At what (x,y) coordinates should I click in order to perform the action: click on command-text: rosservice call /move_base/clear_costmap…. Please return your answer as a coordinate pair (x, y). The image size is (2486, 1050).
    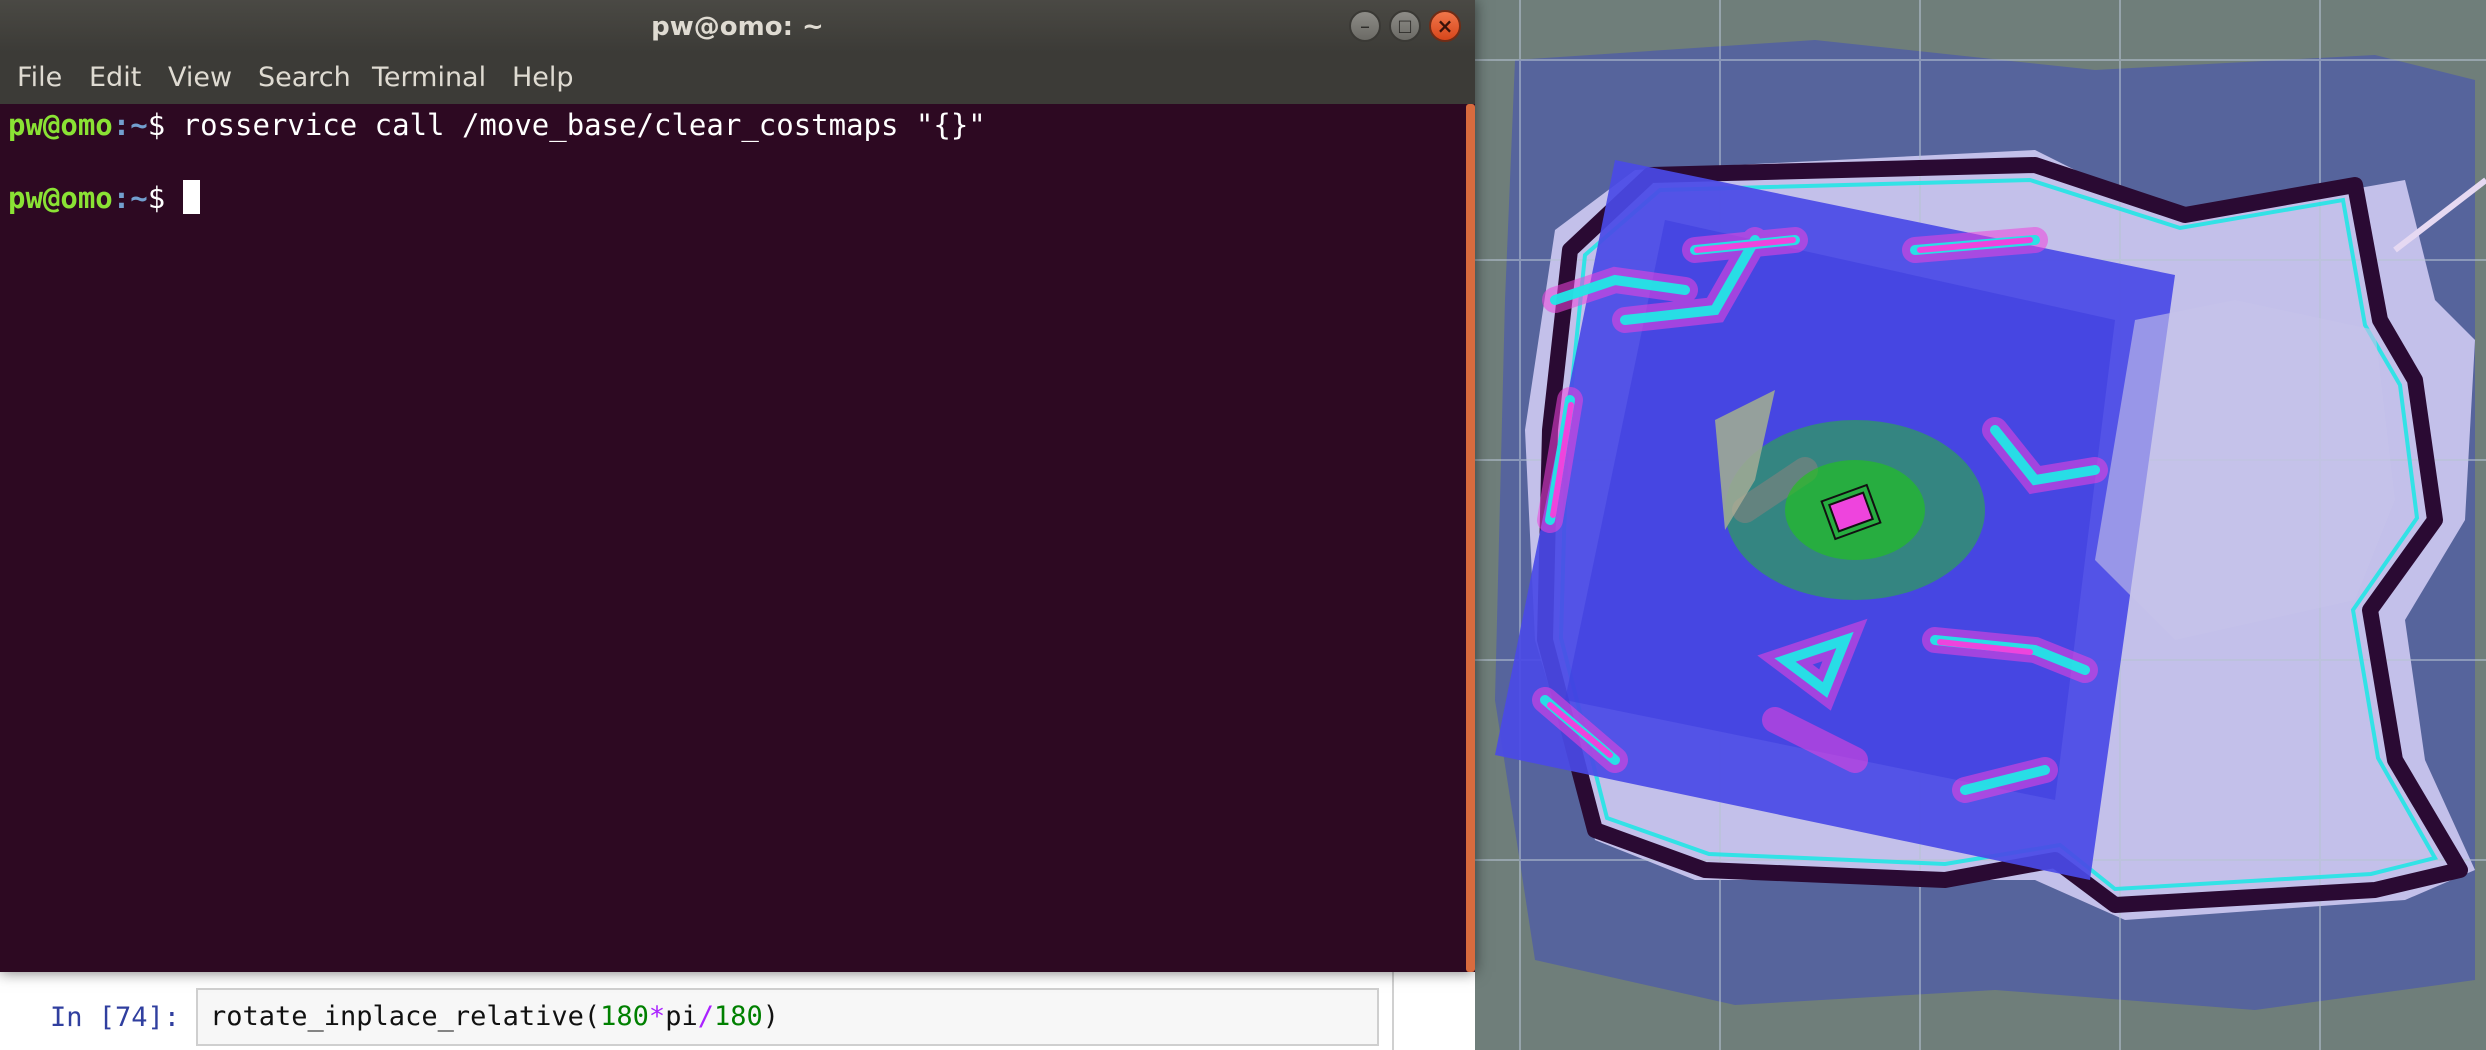
    Looking at the image, I should click on (584, 125).